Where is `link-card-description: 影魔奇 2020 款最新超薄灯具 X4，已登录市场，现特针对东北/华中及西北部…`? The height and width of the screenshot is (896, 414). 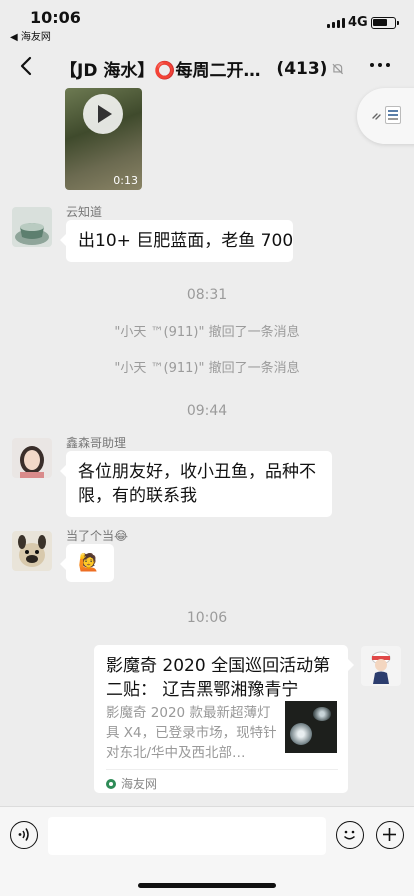 link-card-description: 影魔奇 2020 款最新超薄灯具 X4，已登录市场，现特针对东北/华中及西北部… is located at coordinates (191, 733).